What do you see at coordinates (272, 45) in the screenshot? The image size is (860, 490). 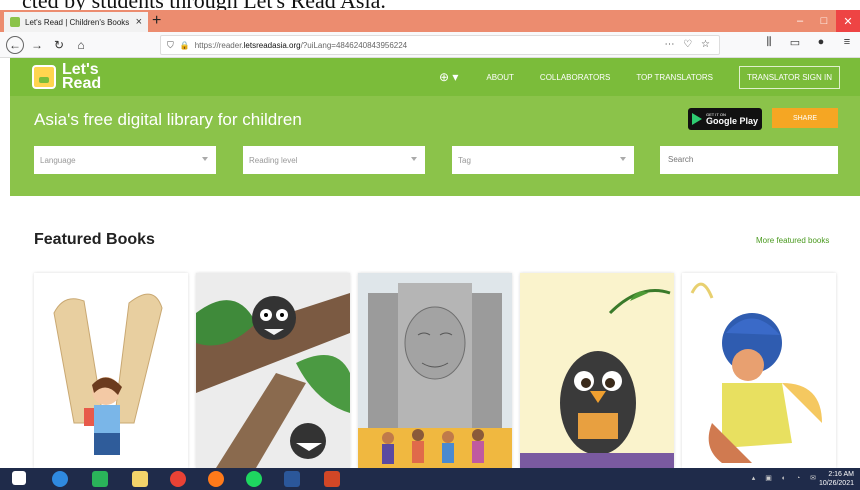 I see `url-domain: letsreadasia.org` at bounding box center [272, 45].